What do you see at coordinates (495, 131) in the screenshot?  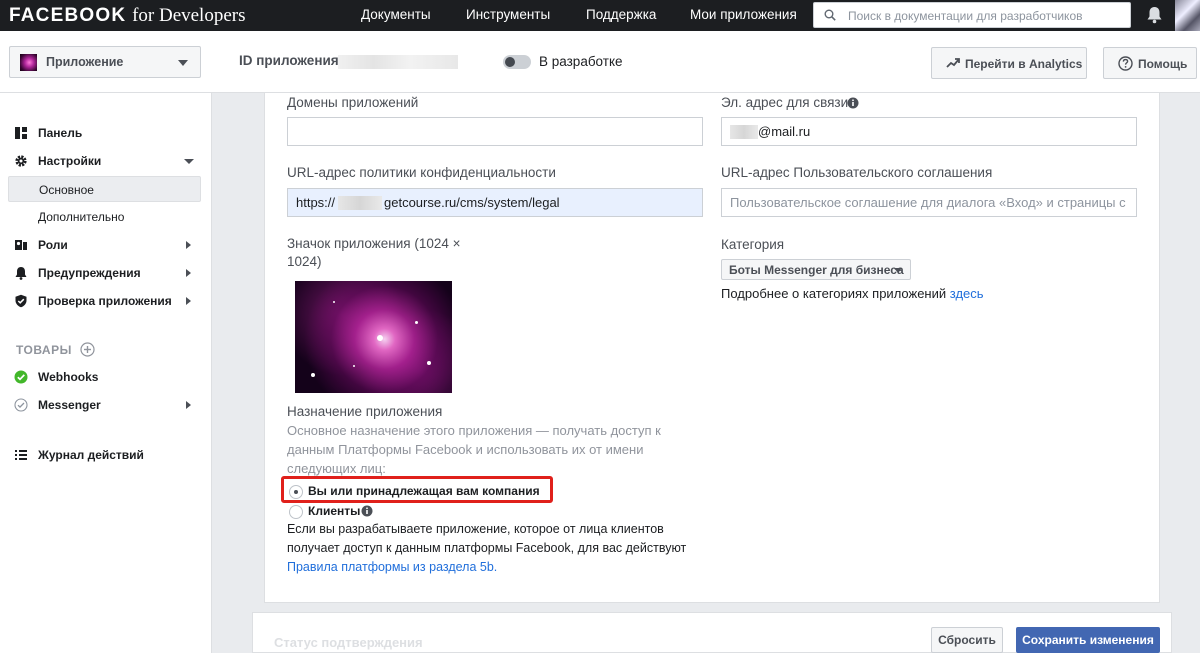 I see `app-domains-input` at bounding box center [495, 131].